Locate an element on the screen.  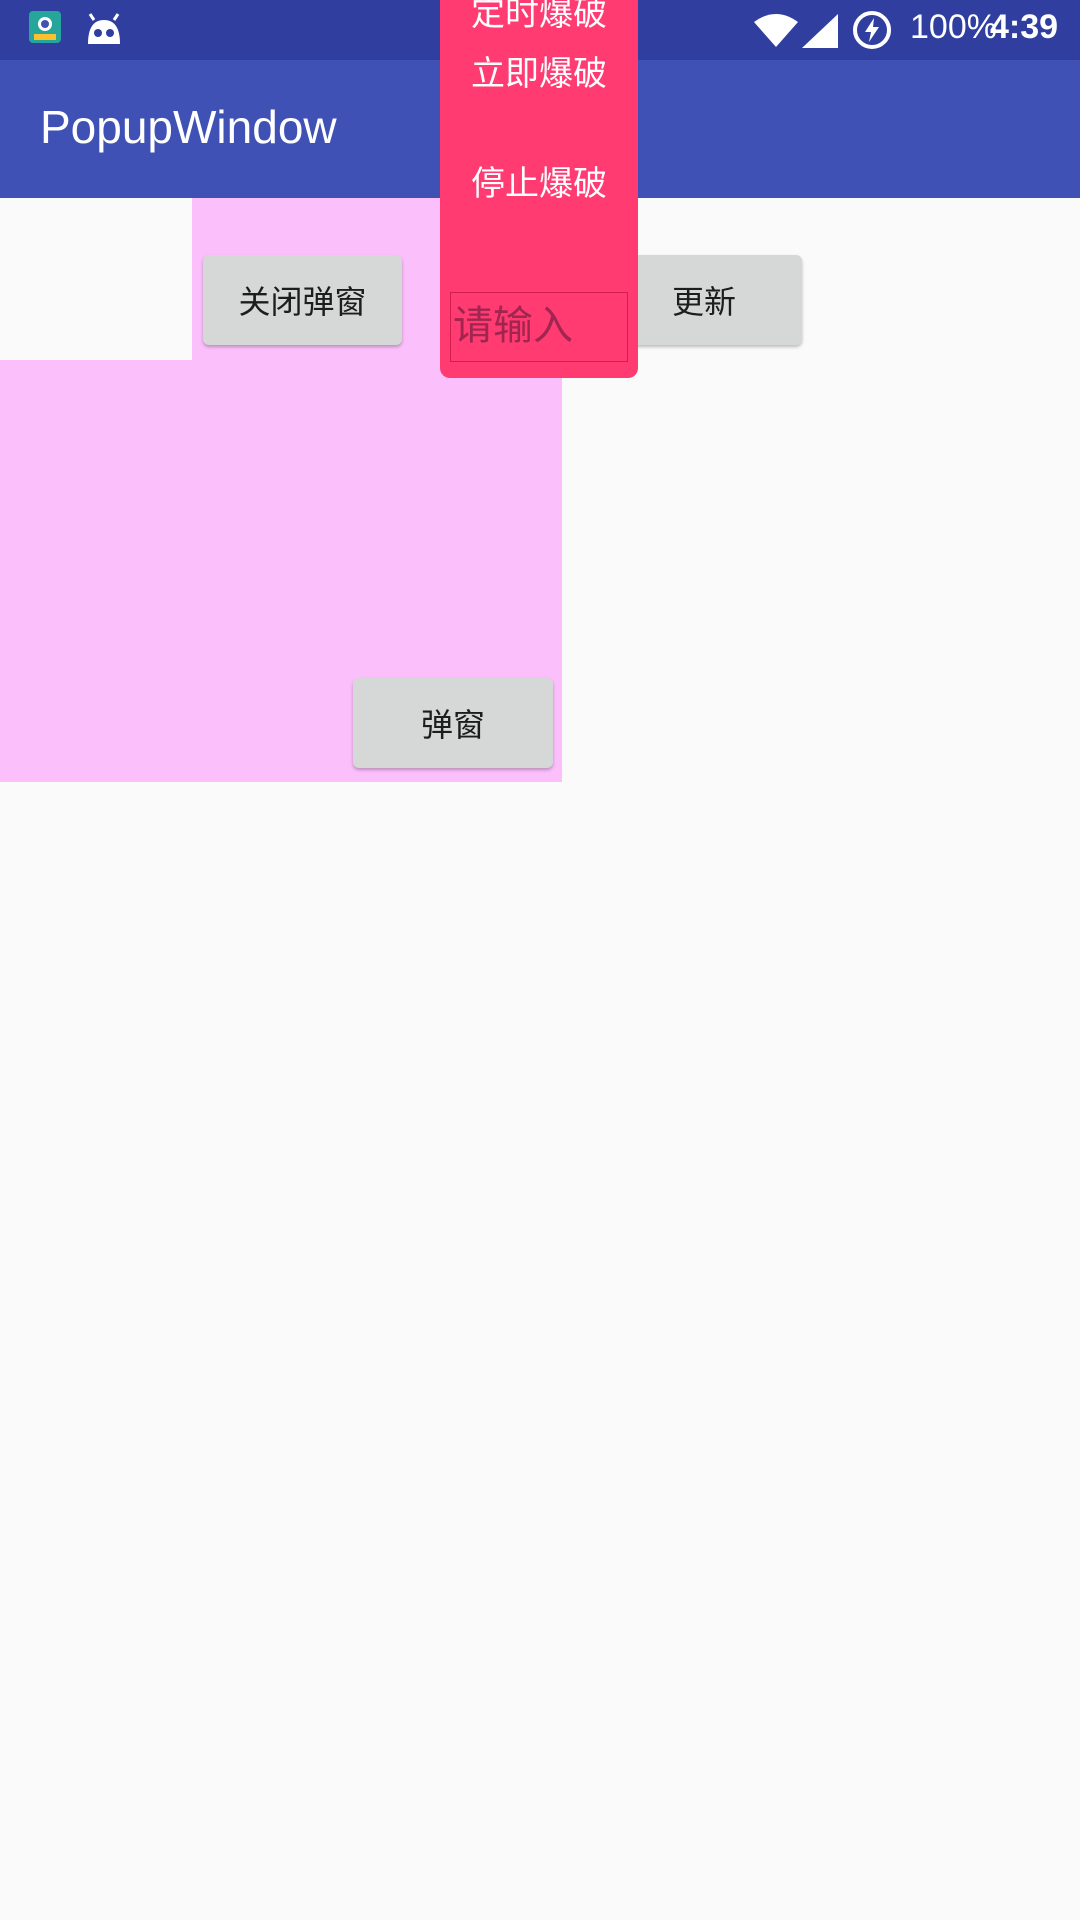
popup-menu-item-instant-blast: 立即爆破 is located at coordinates (539, 70).